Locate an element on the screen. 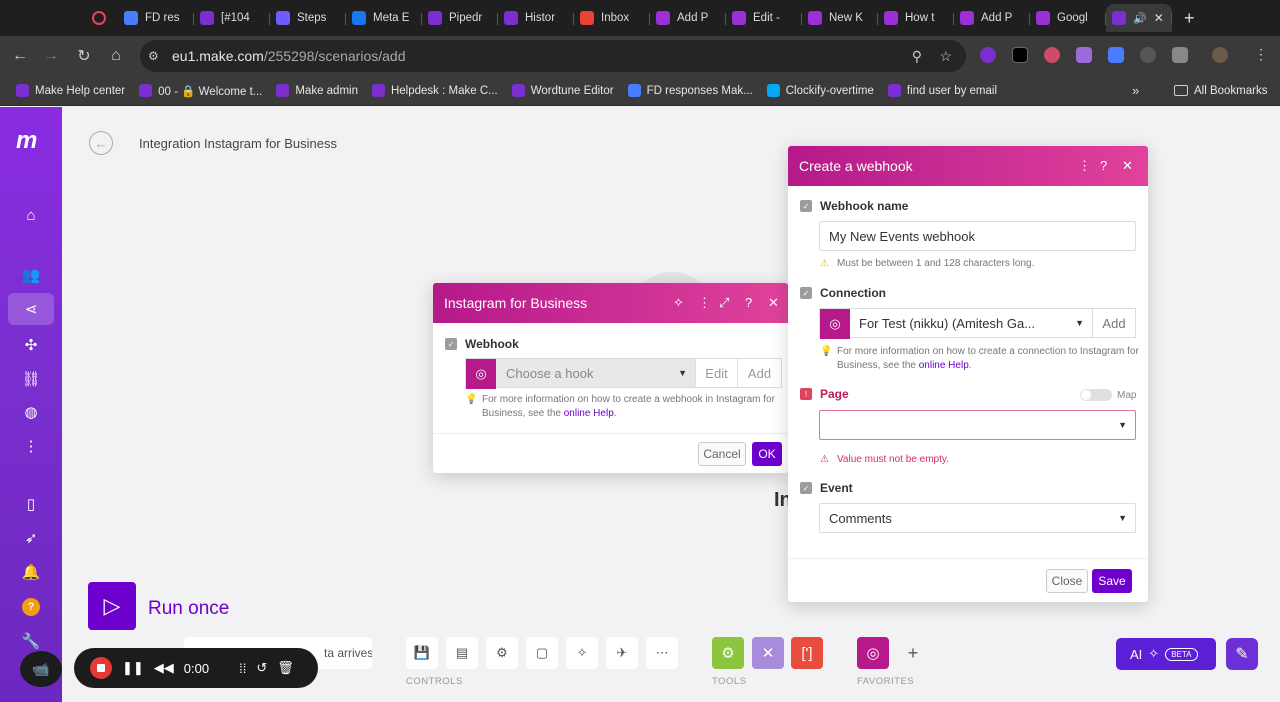 This screenshot has height=702, width=1280. event-select: Comments ▼ is located at coordinates (977, 518).